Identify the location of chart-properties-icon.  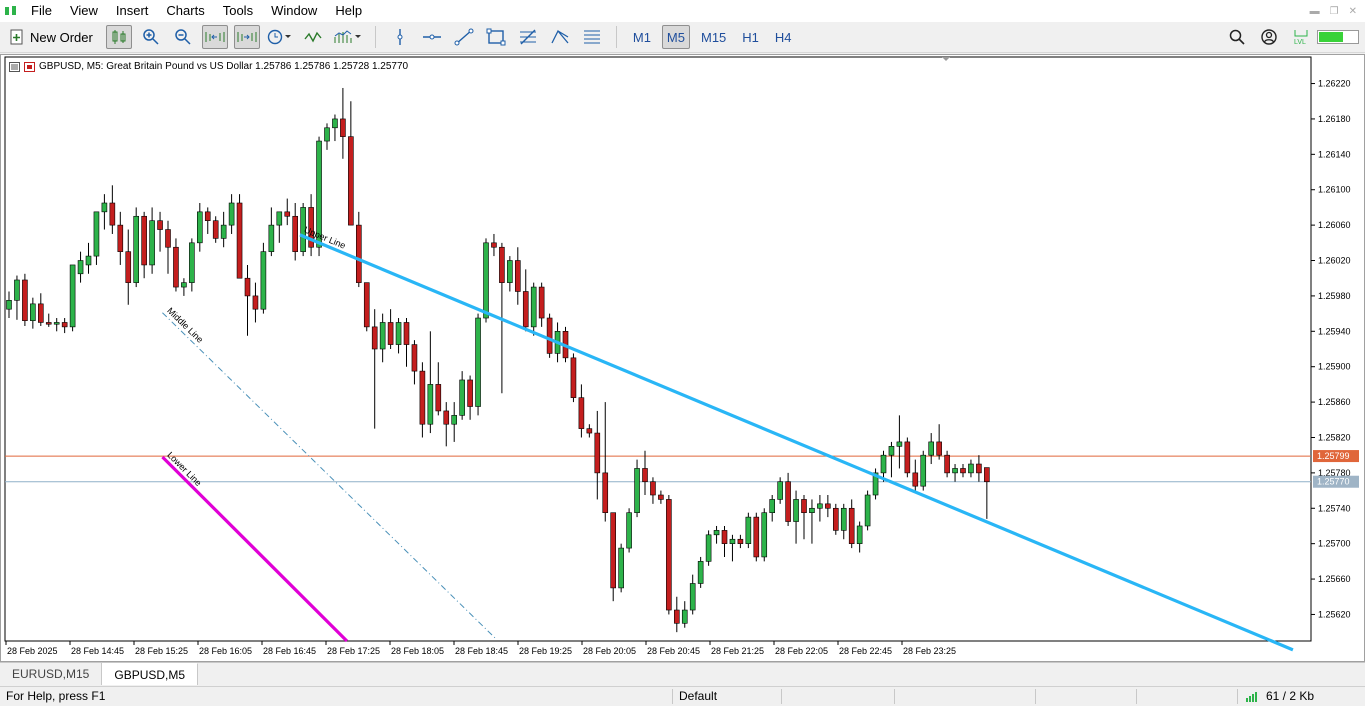
(29, 66).